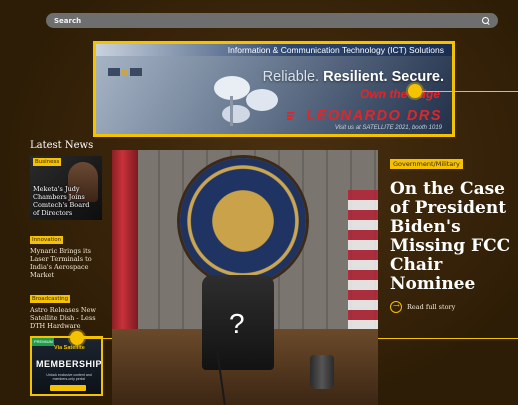 This screenshot has height=405, width=518. What do you see at coordinates (125, 72) in the screenshot?
I see `satellite-icon` at bounding box center [125, 72].